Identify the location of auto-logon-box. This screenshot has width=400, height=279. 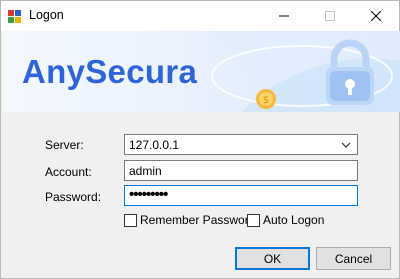
(253, 220).